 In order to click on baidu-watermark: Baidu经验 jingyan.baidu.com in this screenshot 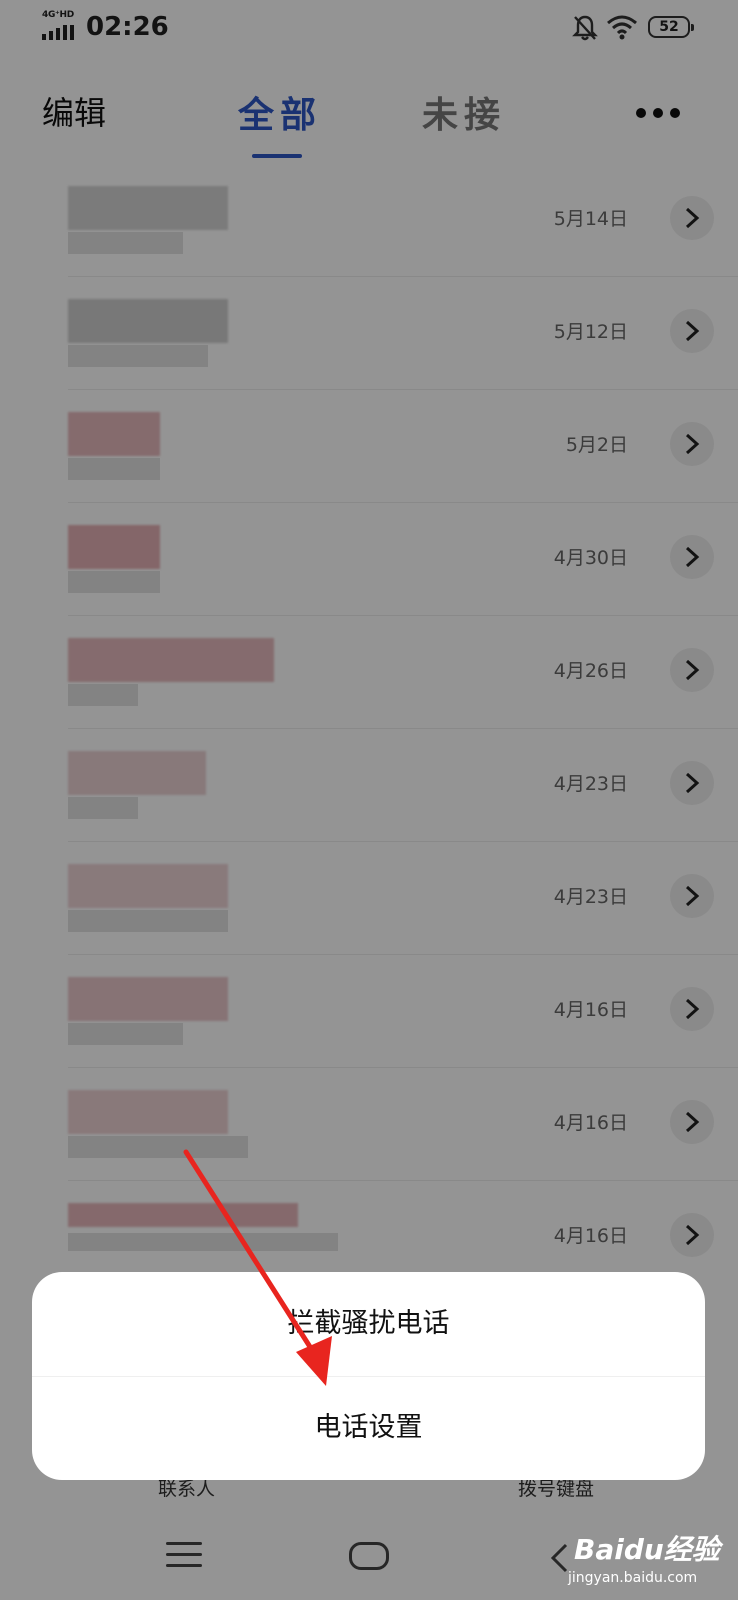, I will do `click(646, 1555)`.